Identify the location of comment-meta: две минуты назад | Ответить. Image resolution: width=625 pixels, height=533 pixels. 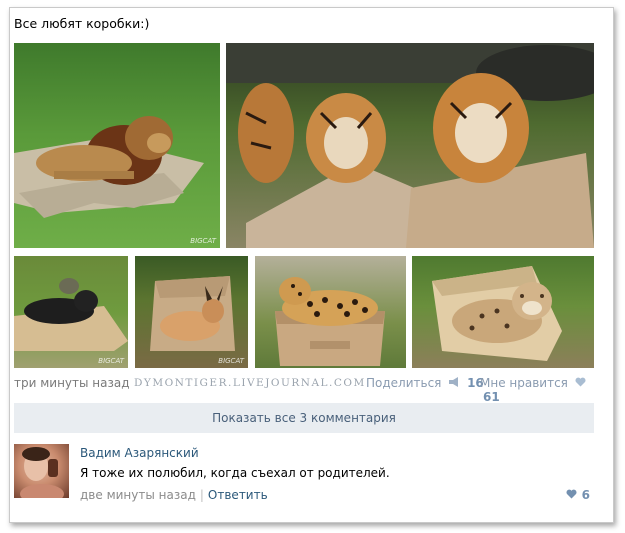
(174, 495).